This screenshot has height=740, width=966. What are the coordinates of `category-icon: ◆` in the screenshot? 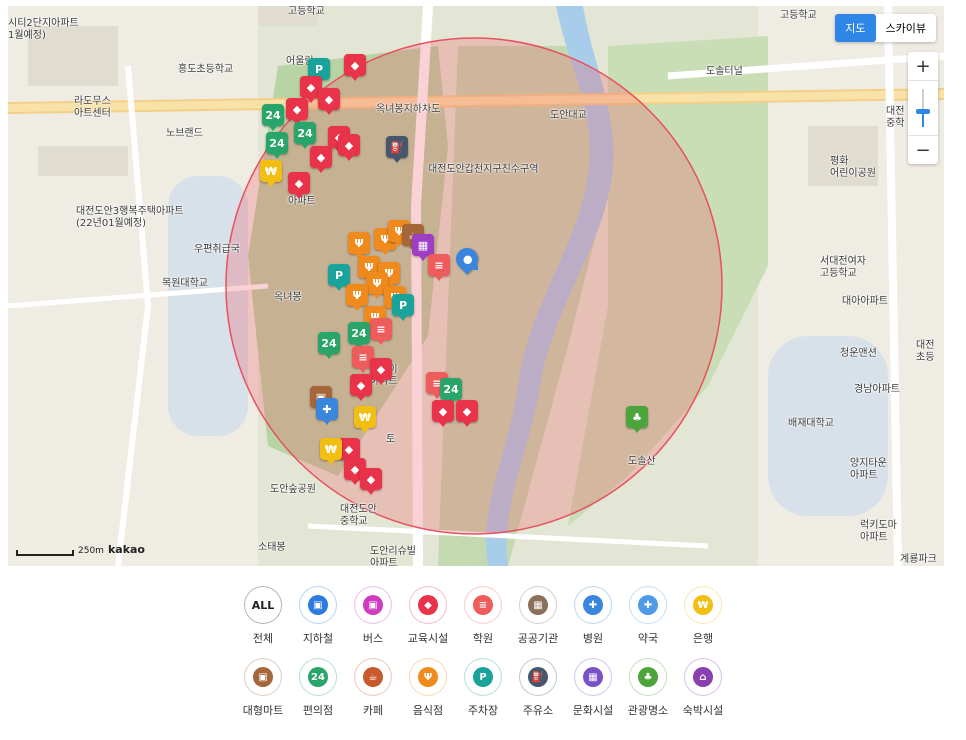 It's located at (428, 605).